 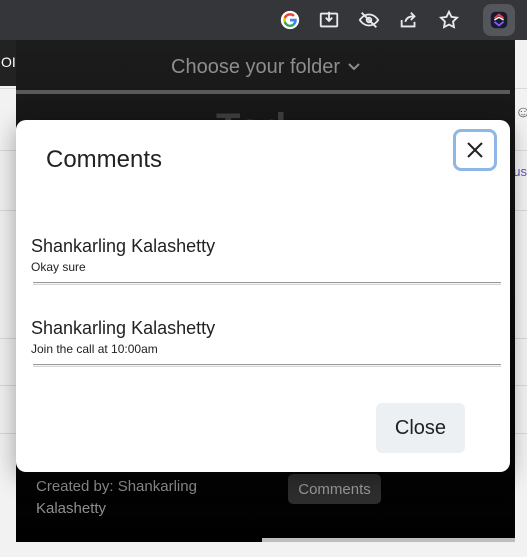 I want to click on modal-title: Comments, so click(x=104, y=159).